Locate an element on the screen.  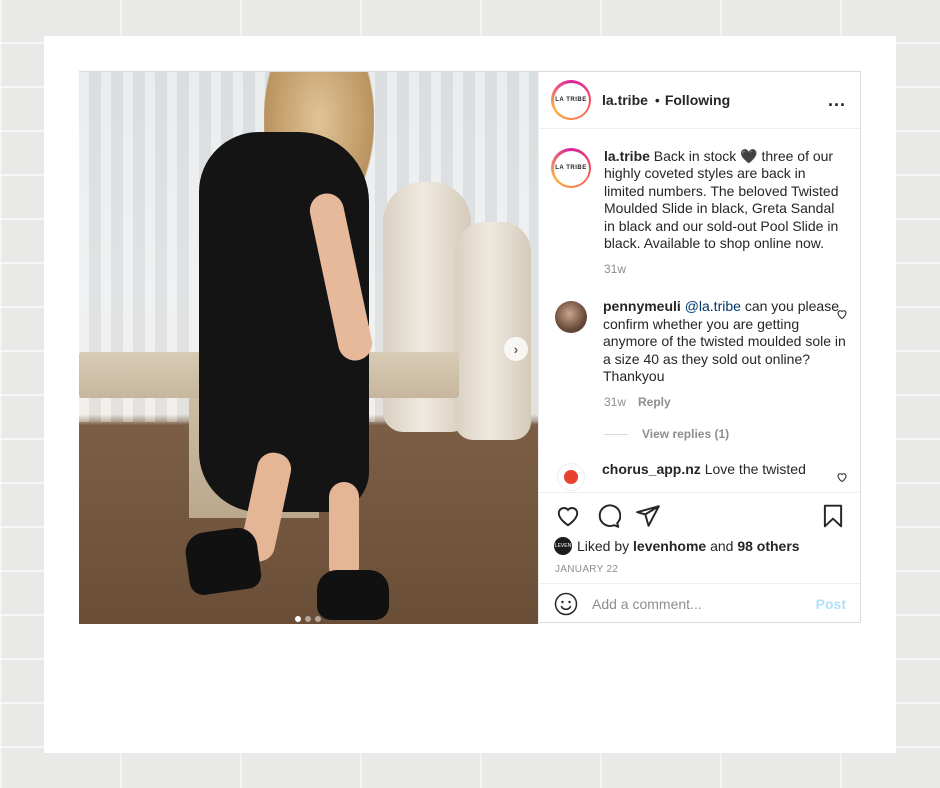
like-heart-icon is located at coordinates (568, 516).